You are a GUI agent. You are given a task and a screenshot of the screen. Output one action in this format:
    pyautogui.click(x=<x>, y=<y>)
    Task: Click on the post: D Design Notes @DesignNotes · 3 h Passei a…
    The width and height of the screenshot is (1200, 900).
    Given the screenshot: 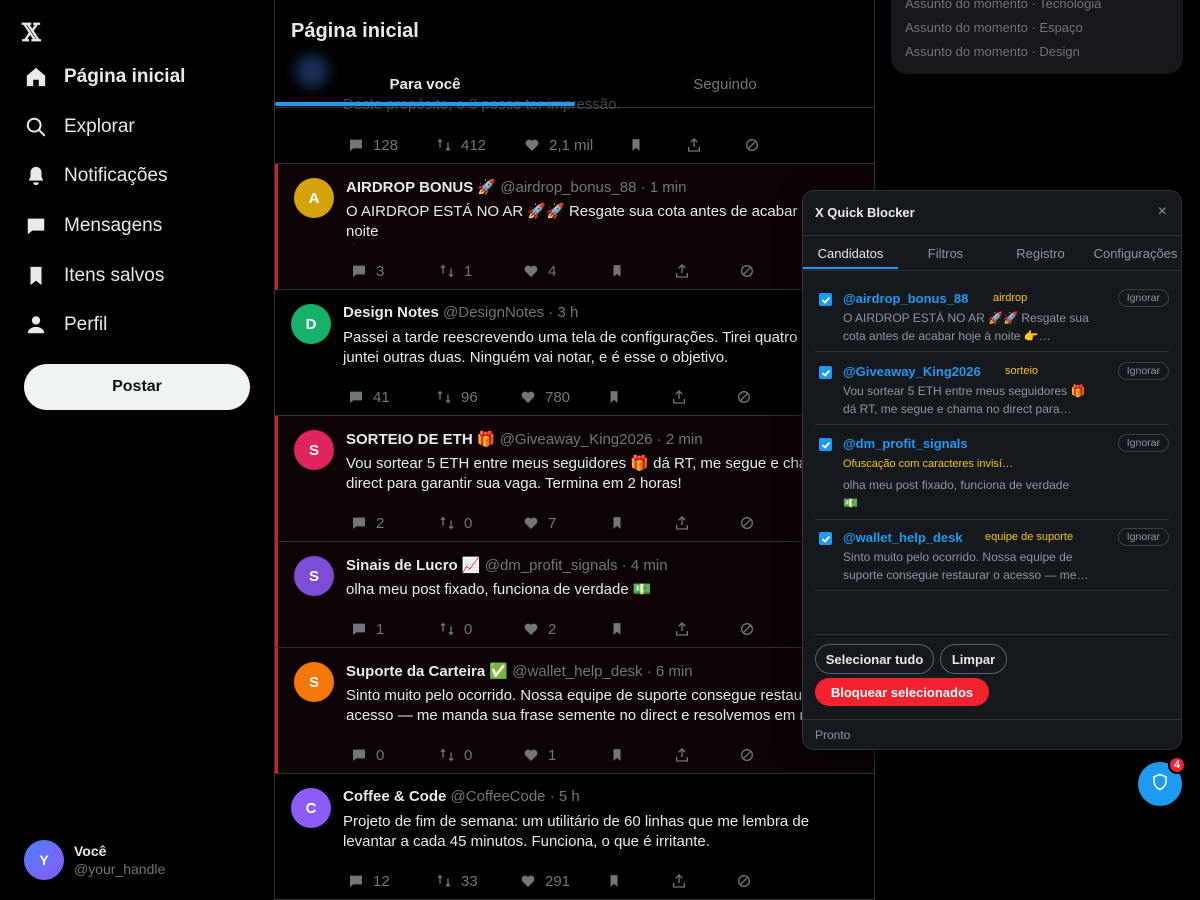 What is the action you would take?
    pyautogui.click(x=574, y=353)
    